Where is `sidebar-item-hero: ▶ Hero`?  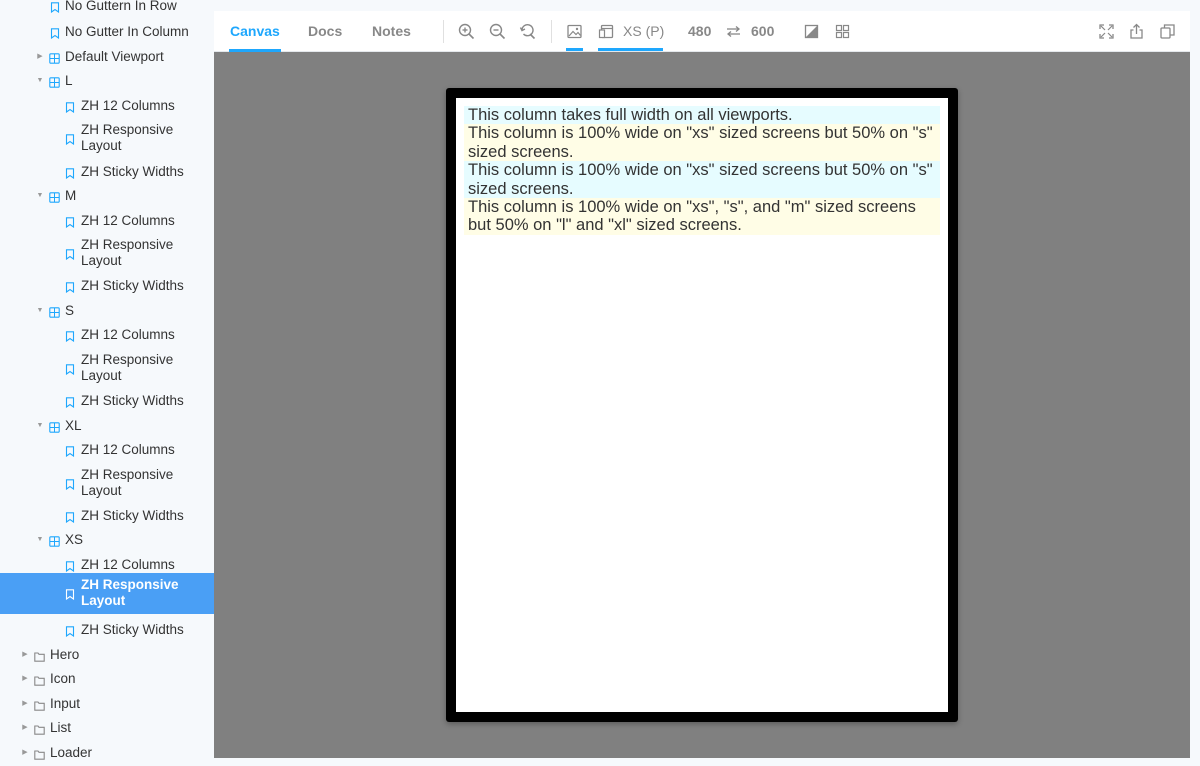
sidebar-item-hero: ▶ Hero is located at coordinates (107, 655).